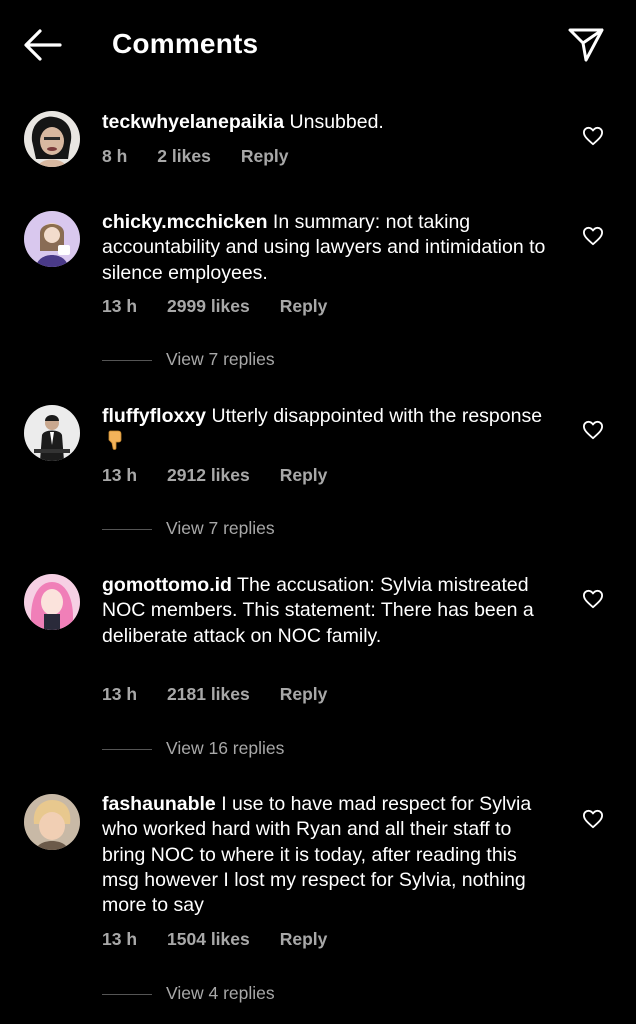  What do you see at coordinates (115, 156) in the screenshot?
I see `comment-time: 8 h` at bounding box center [115, 156].